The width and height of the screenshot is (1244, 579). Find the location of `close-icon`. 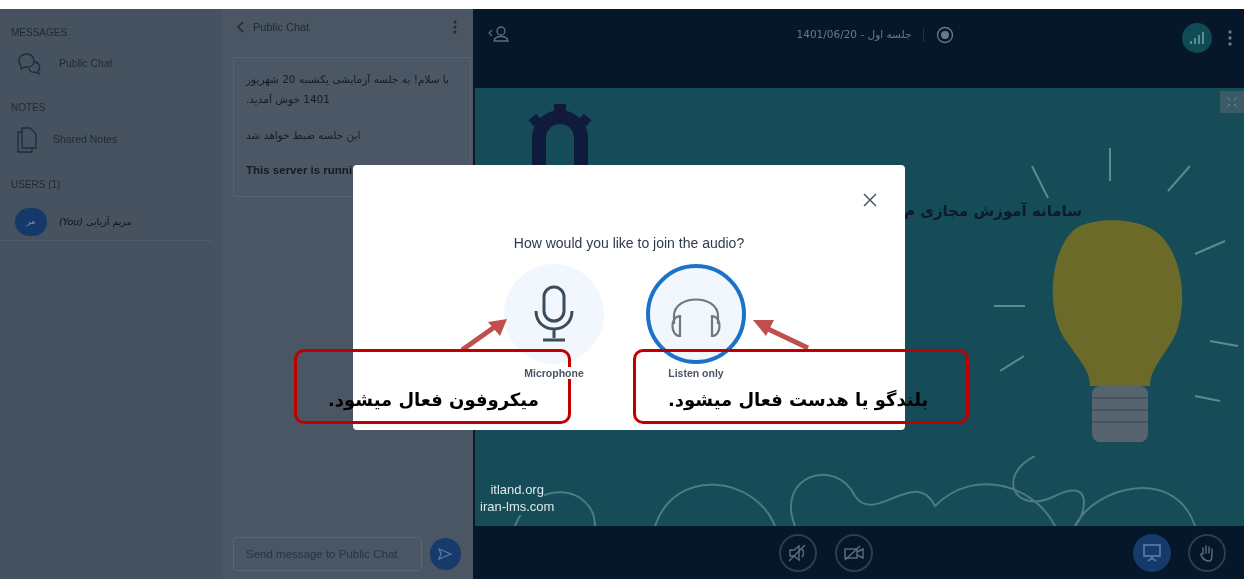

close-icon is located at coordinates (870, 200).